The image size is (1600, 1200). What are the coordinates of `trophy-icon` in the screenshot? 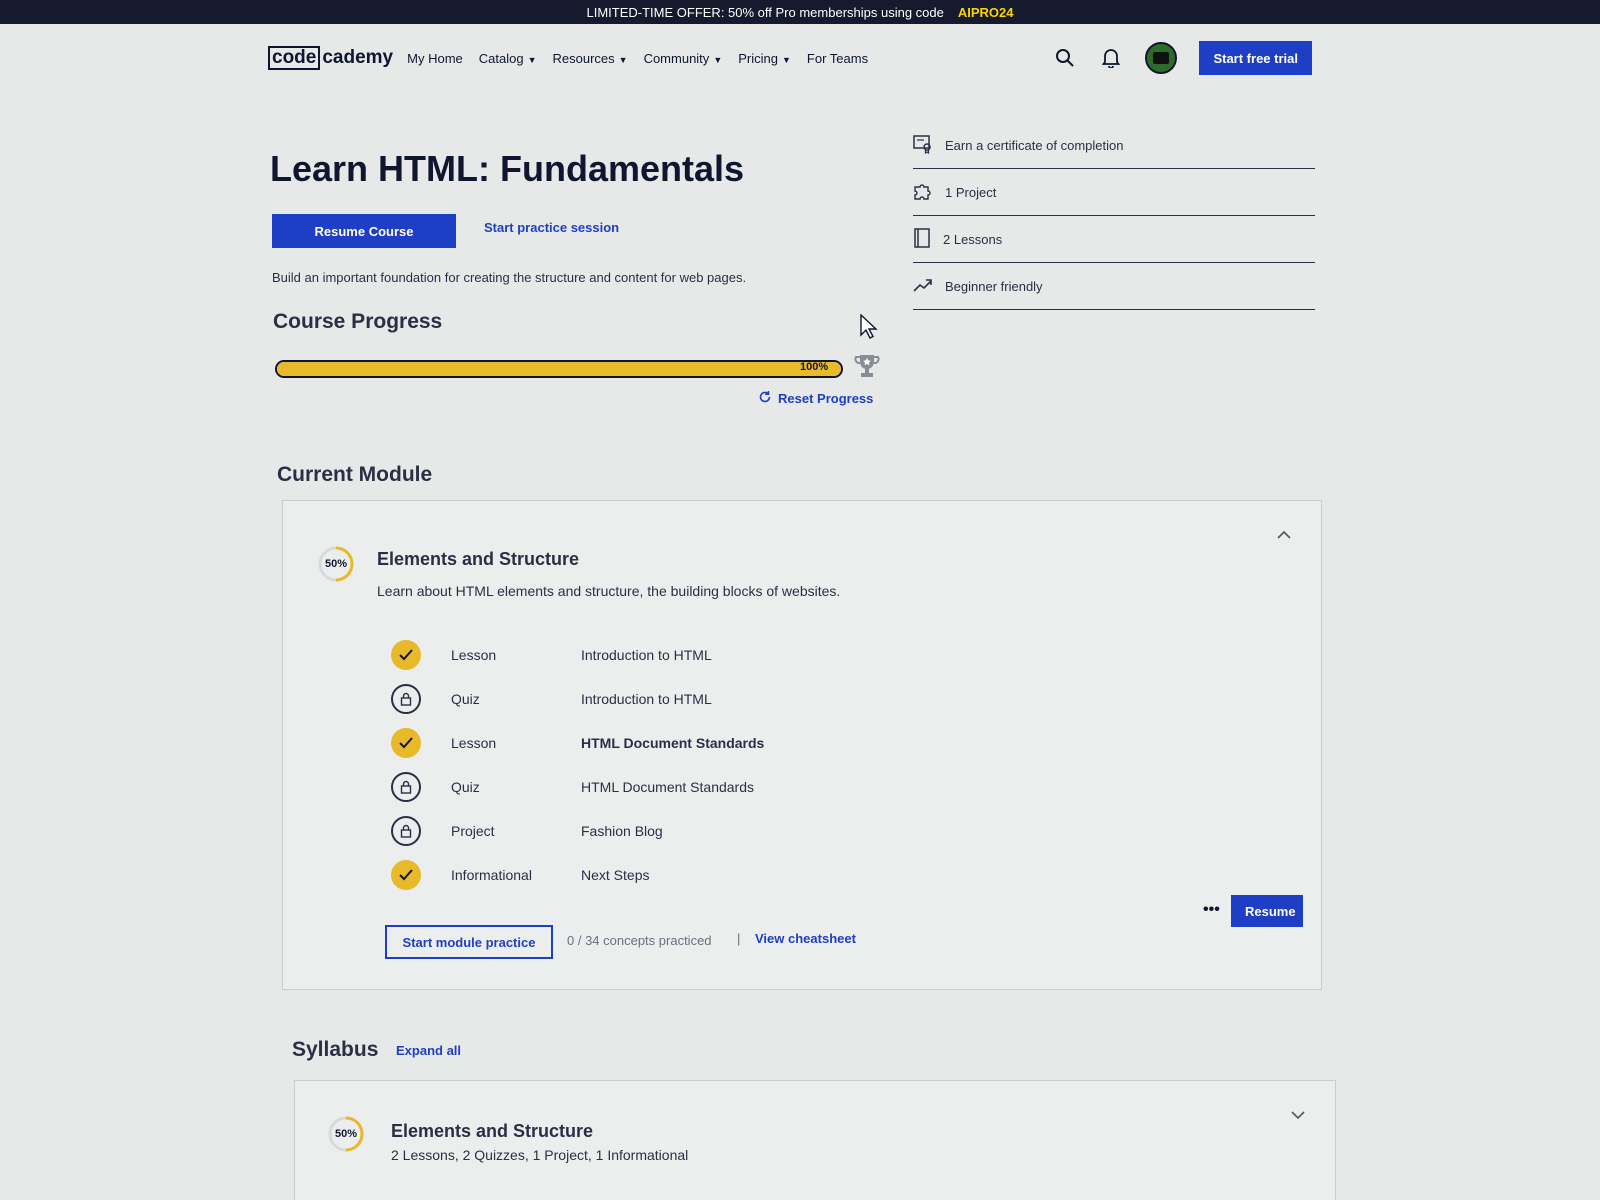 It's located at (867, 366).